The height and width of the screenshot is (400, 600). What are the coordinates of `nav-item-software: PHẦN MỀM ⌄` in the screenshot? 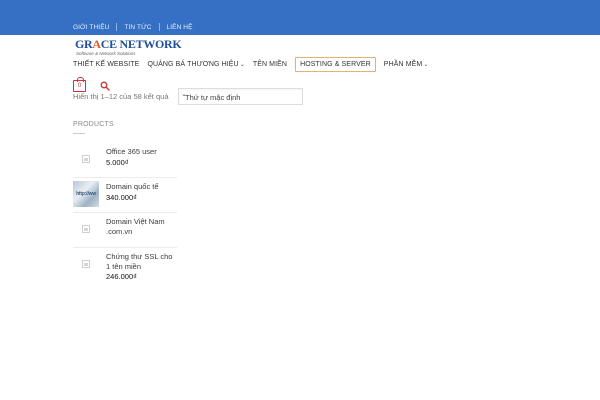 It's located at (406, 64).